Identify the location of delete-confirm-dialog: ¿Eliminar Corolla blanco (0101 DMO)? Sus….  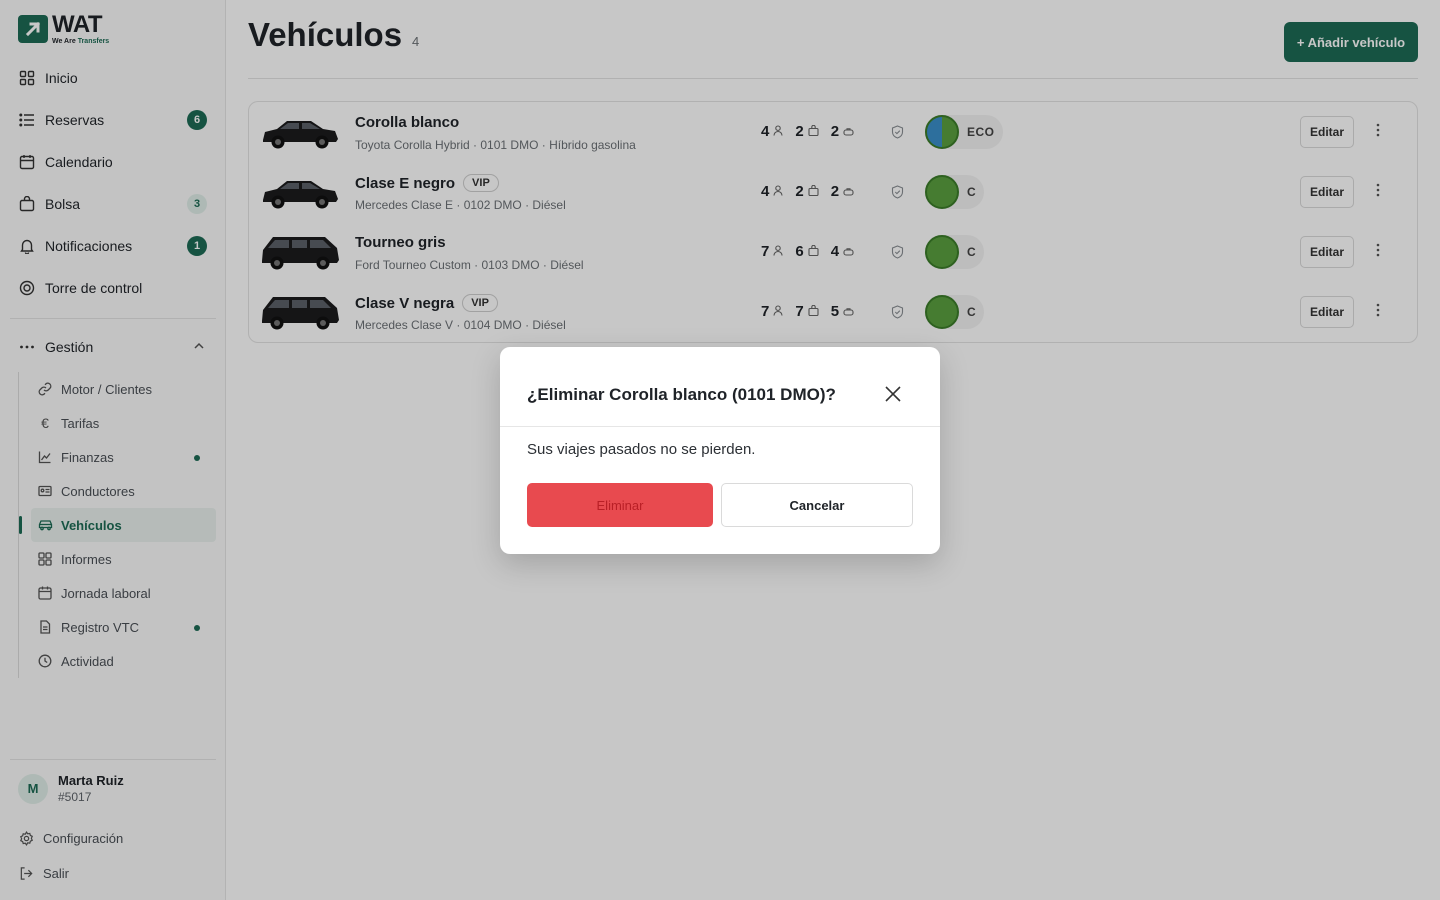
(720, 450).